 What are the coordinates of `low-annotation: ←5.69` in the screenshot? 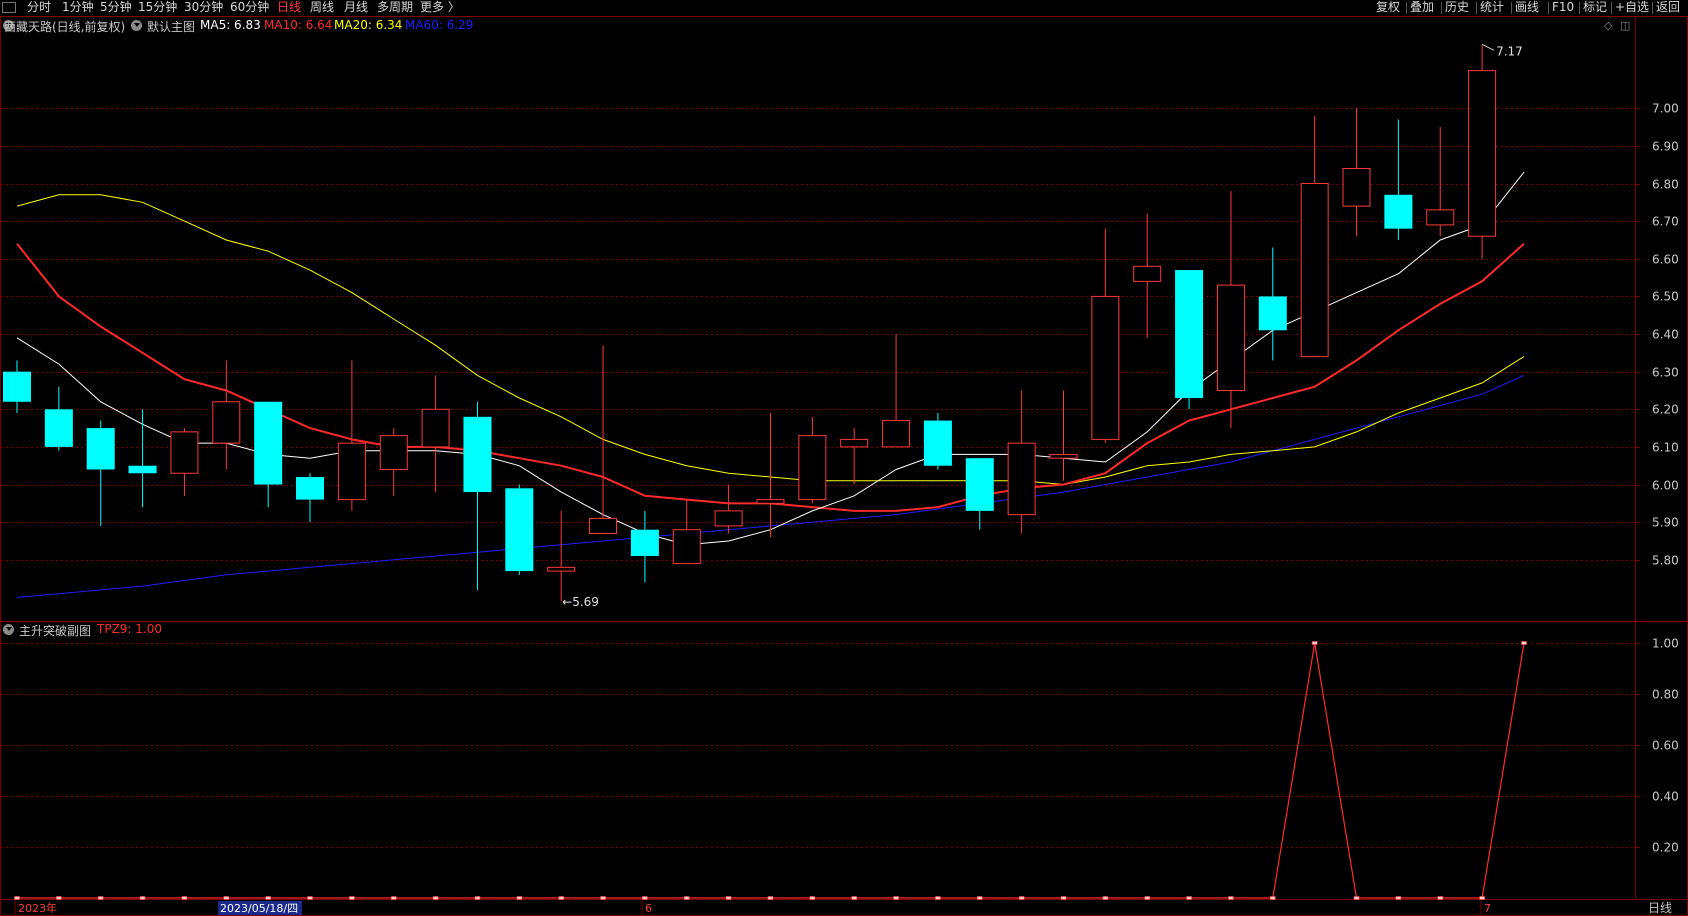 It's located at (580, 602).